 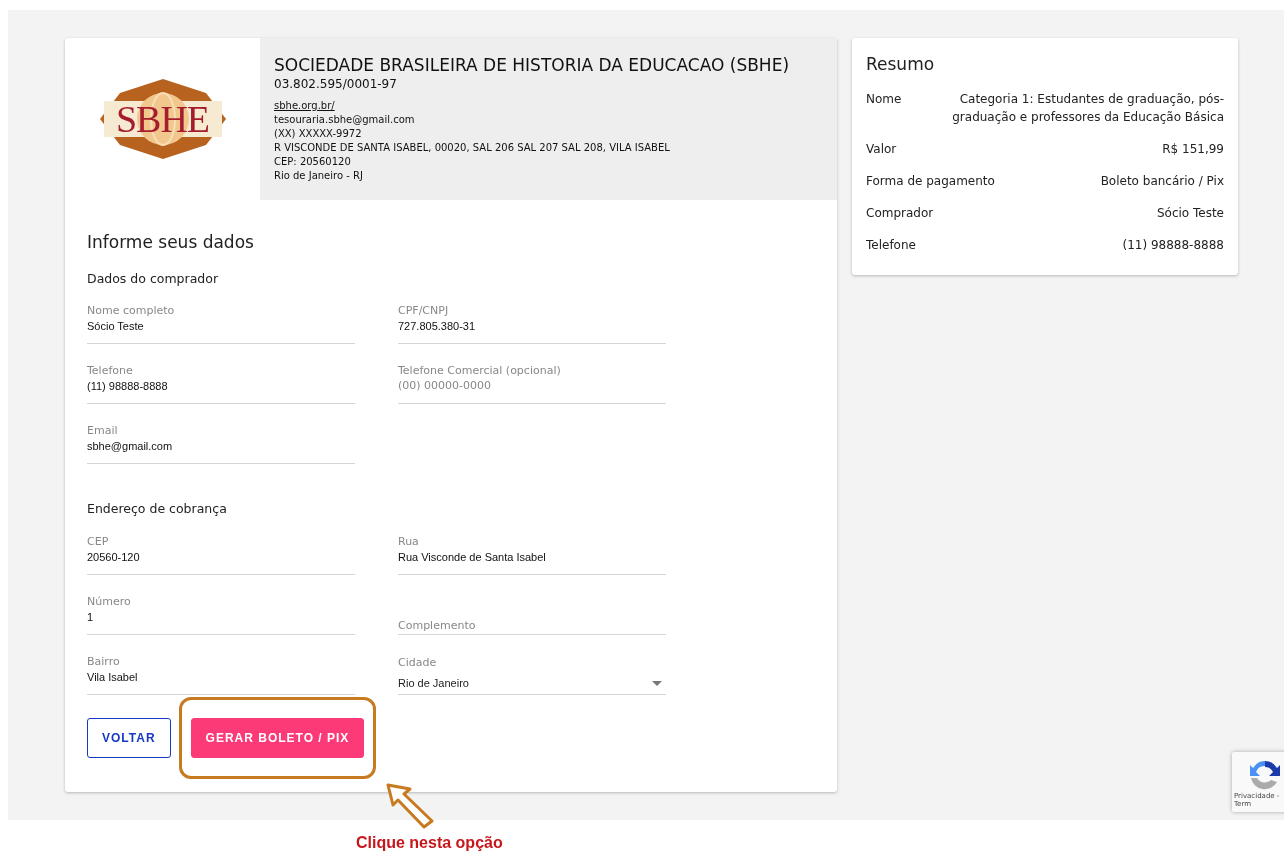 What do you see at coordinates (437, 326) in the screenshot?
I see `field-value: 727.805.380-31` at bounding box center [437, 326].